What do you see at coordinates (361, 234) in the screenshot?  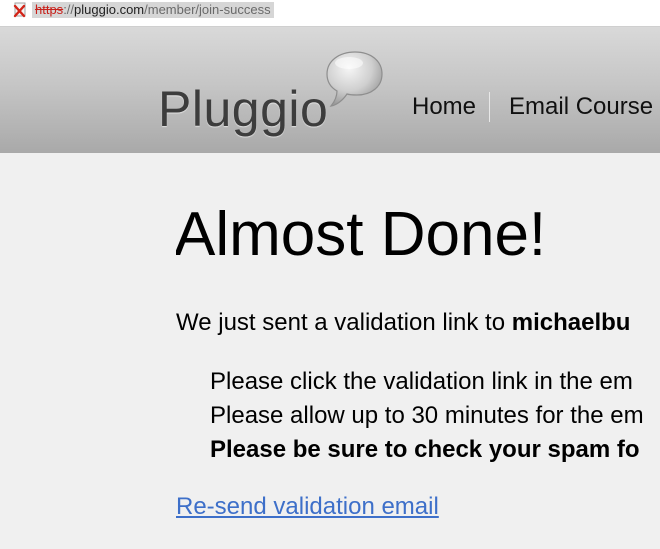 I see `page-title: Almost Done!` at bounding box center [361, 234].